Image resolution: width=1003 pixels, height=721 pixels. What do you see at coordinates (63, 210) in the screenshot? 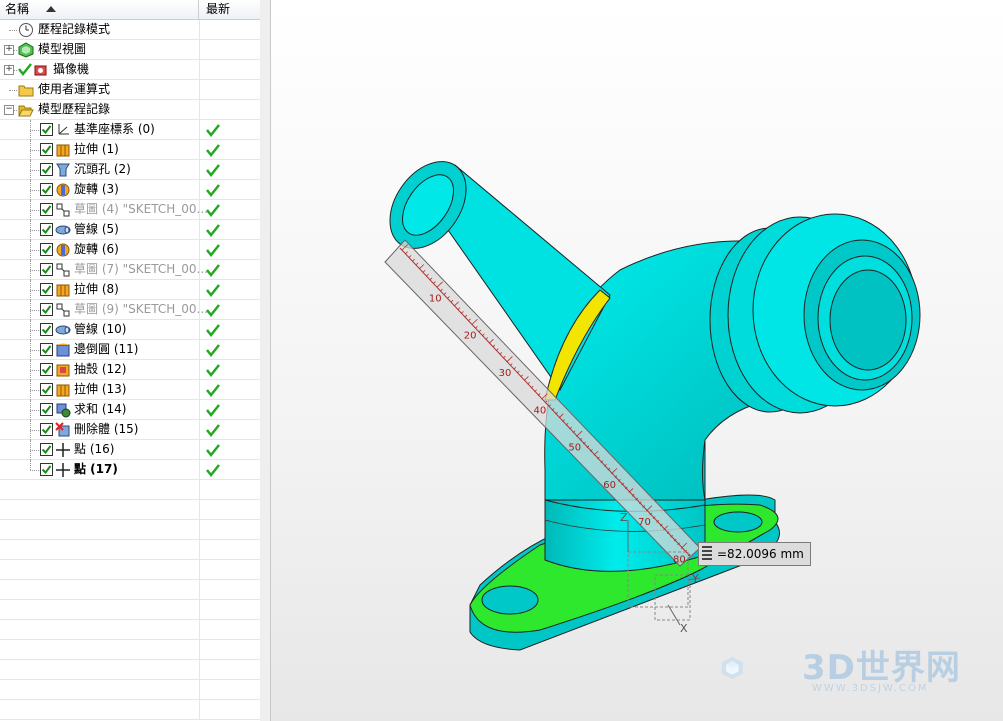
I see `sketch-icon` at bounding box center [63, 210].